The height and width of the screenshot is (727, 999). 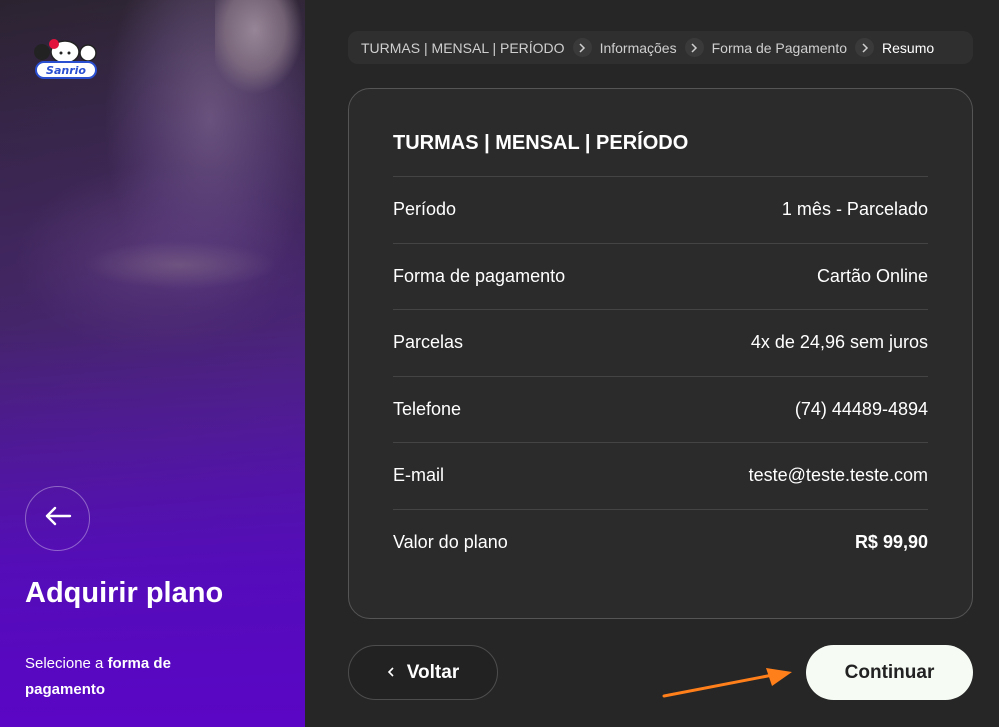 I want to click on row-value: (74) 44489-4894, so click(x=861, y=408).